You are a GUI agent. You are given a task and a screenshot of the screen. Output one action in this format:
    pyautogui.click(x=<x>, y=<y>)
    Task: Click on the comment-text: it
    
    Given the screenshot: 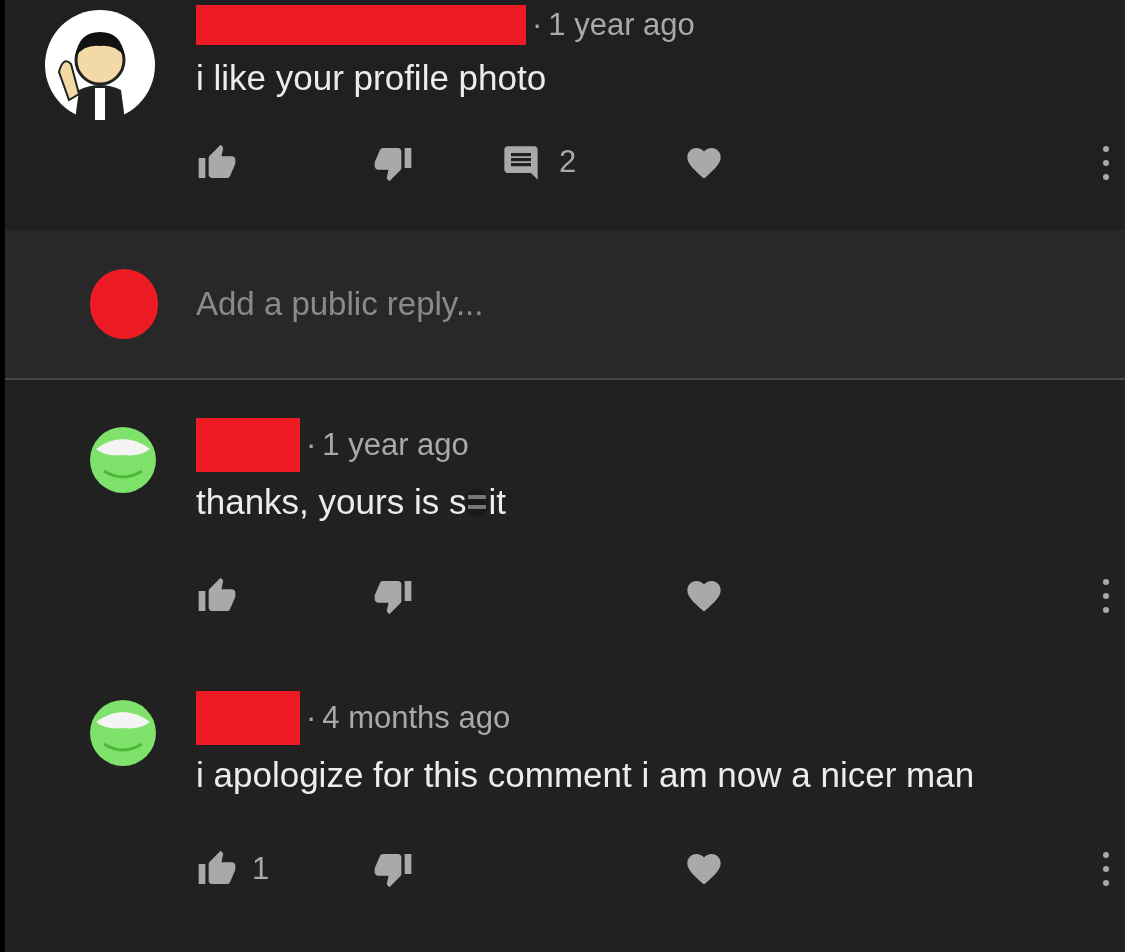 What is the action you would take?
    pyautogui.click(x=497, y=501)
    